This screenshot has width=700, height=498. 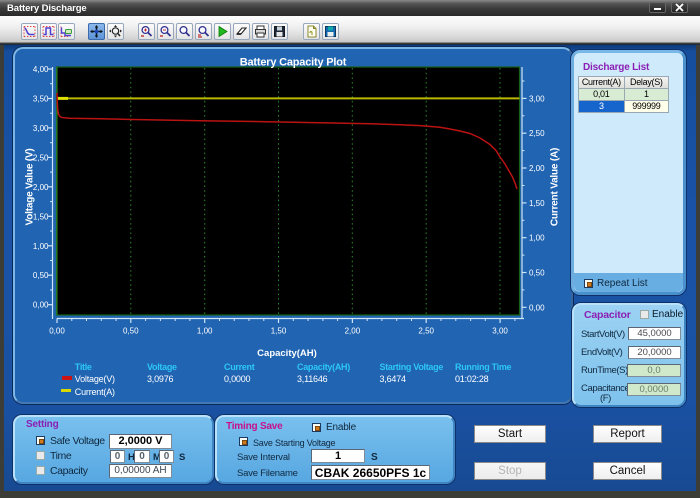 What do you see at coordinates (555, 187) in the screenshot?
I see `svg-text: Current Value (A)` at bounding box center [555, 187].